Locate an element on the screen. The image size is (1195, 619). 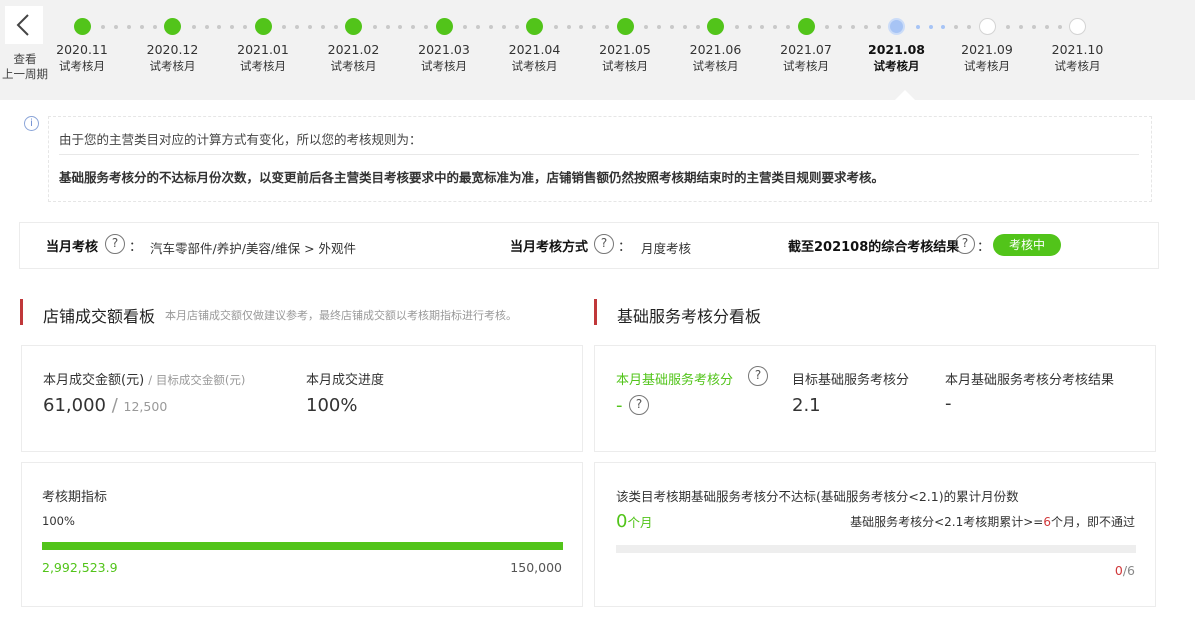
amount-value: 61,000 is located at coordinates (74, 405).